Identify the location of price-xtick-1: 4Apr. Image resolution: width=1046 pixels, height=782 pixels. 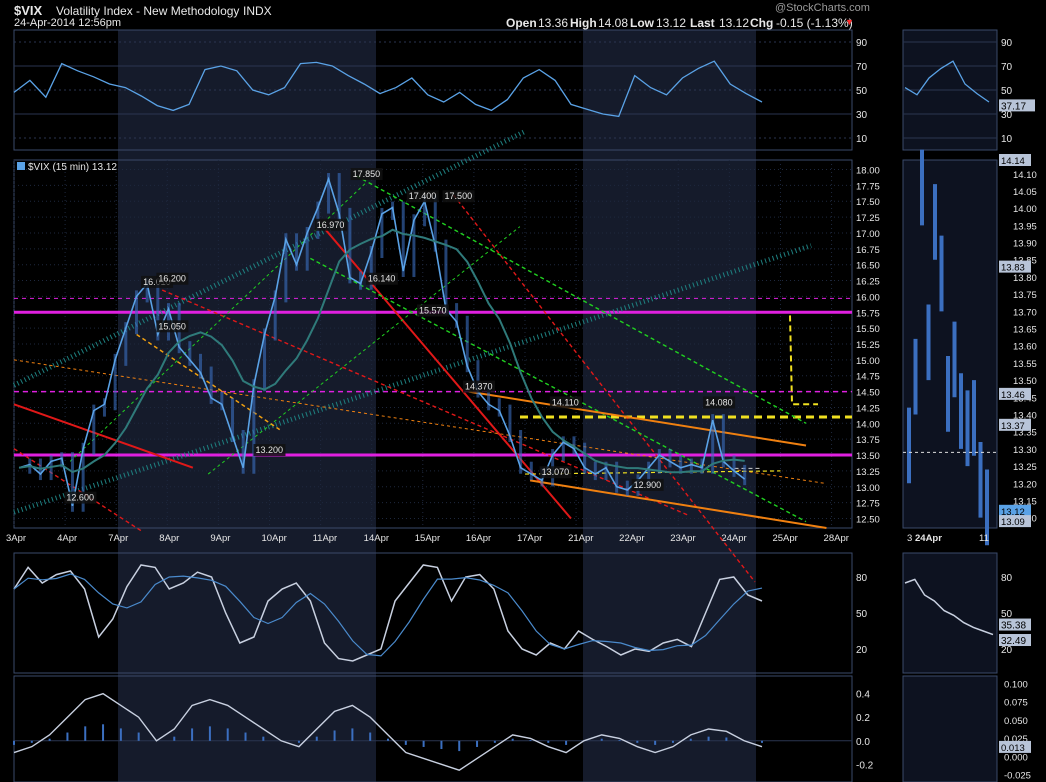
(67, 538).